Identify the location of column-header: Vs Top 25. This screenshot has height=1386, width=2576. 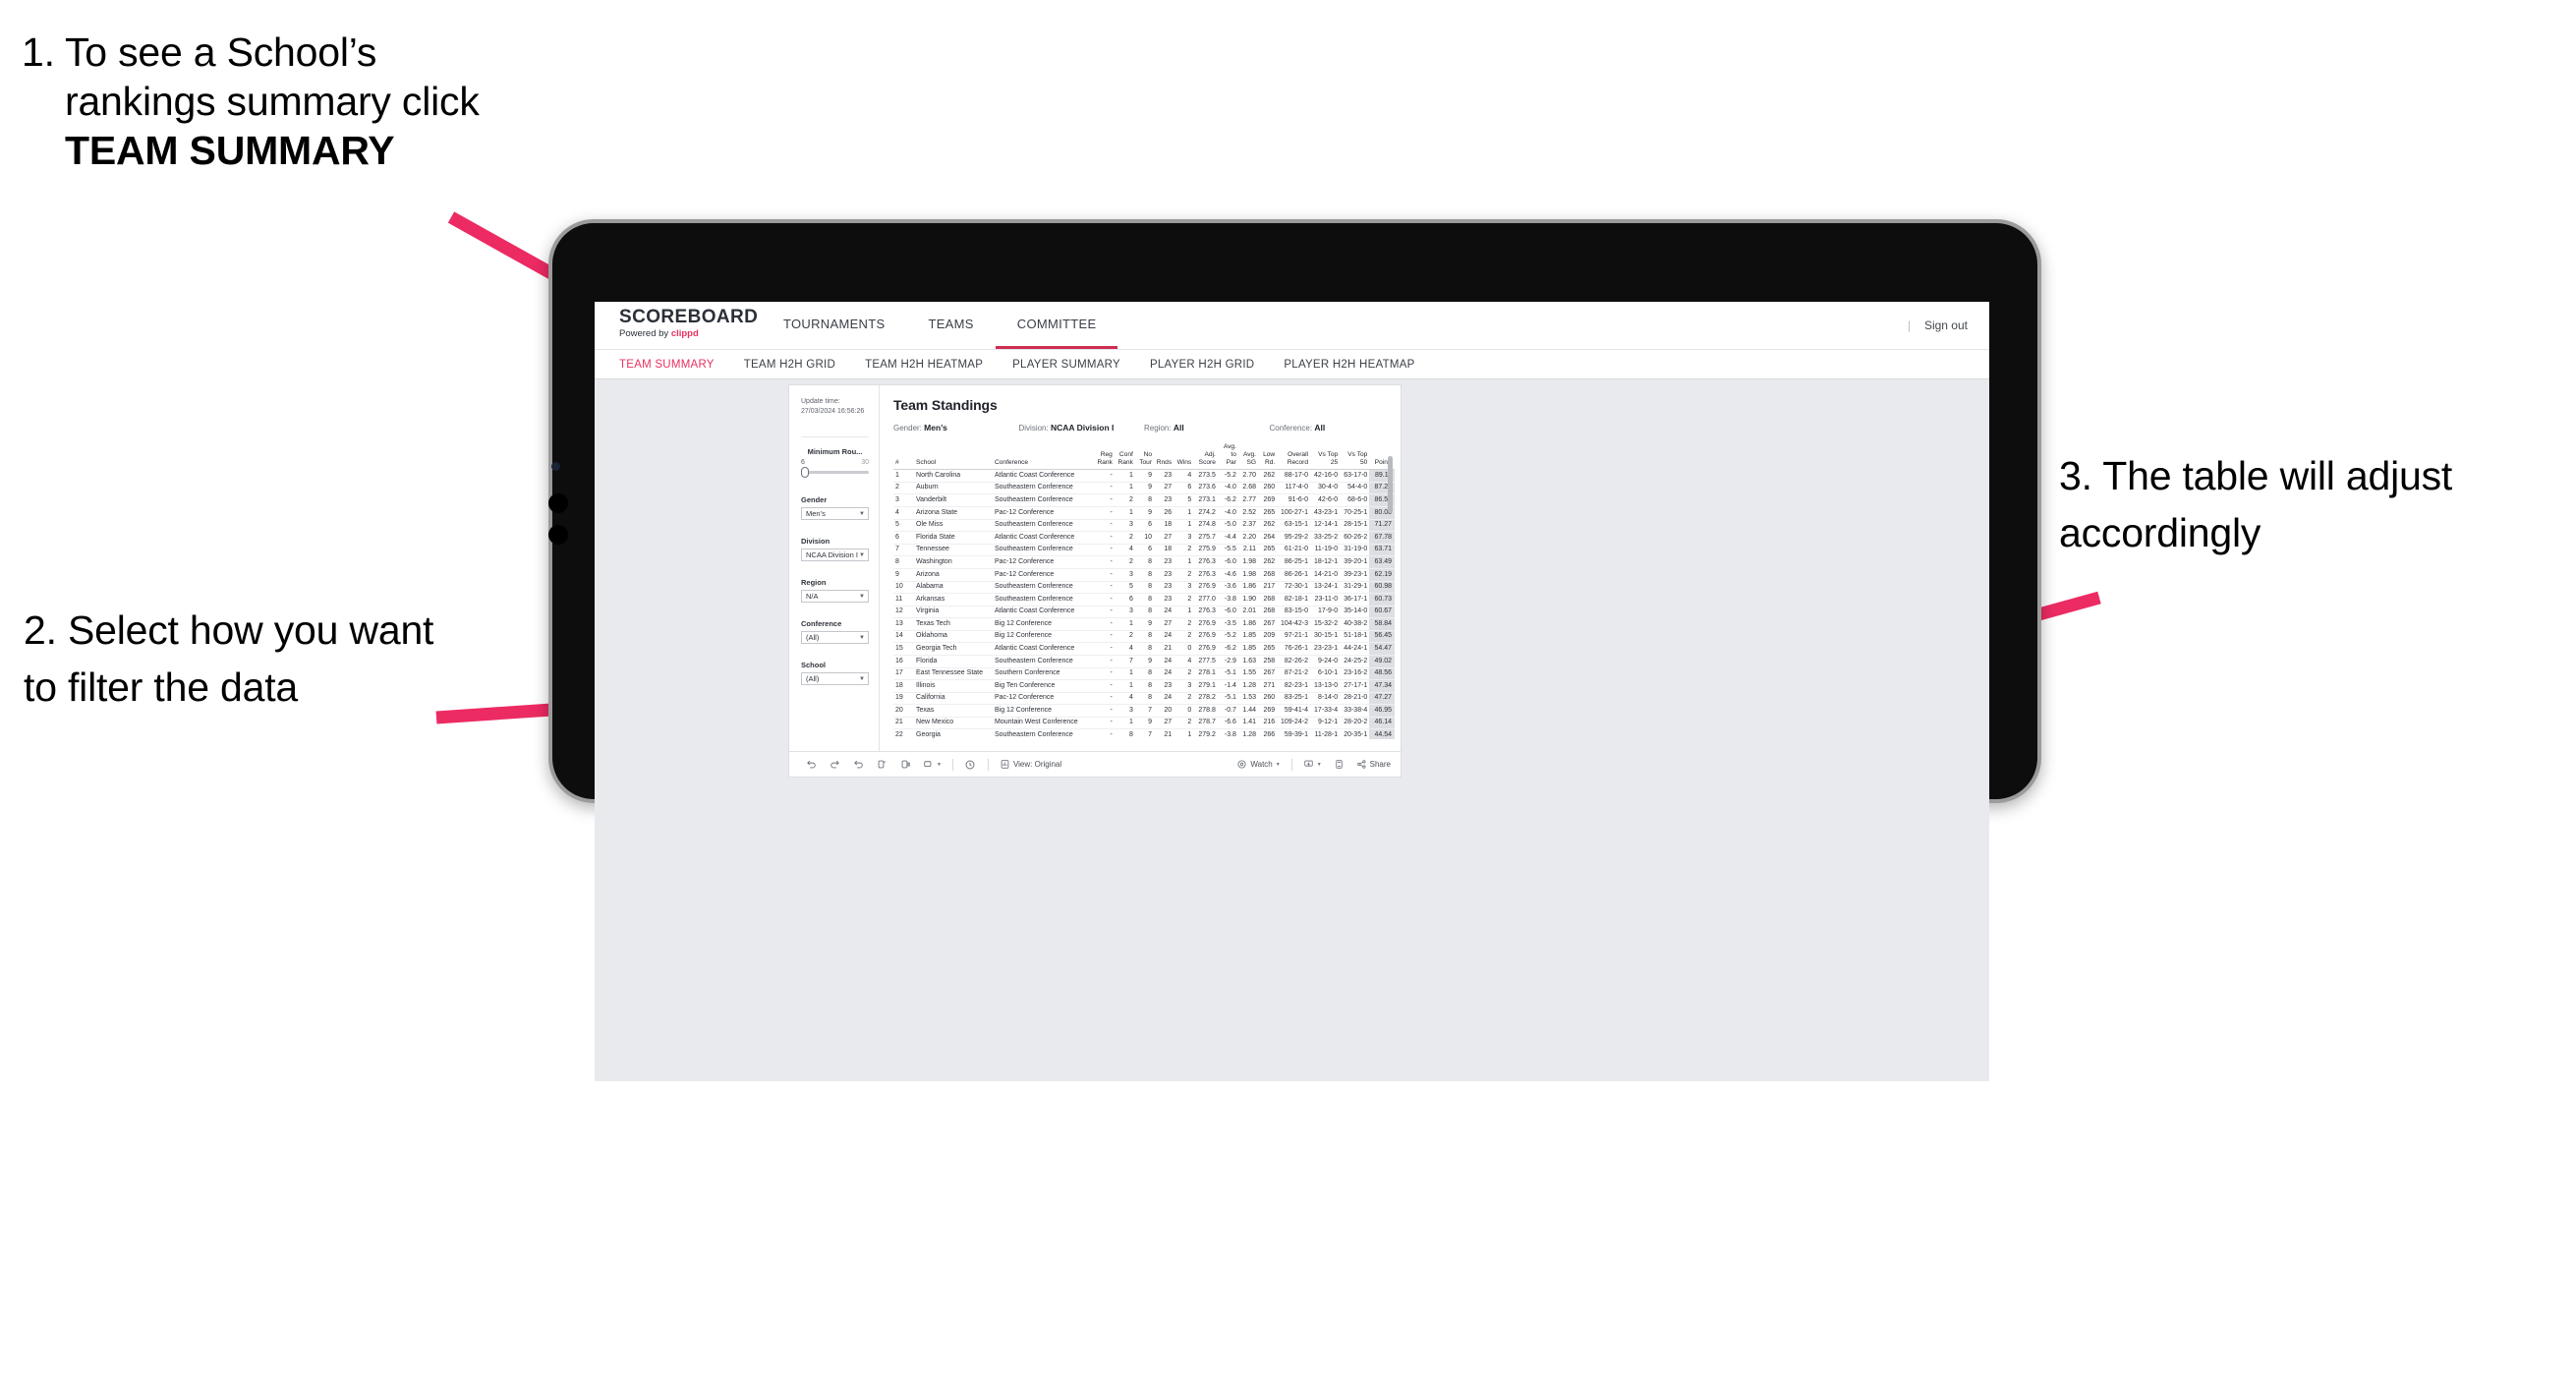
(1326, 457).